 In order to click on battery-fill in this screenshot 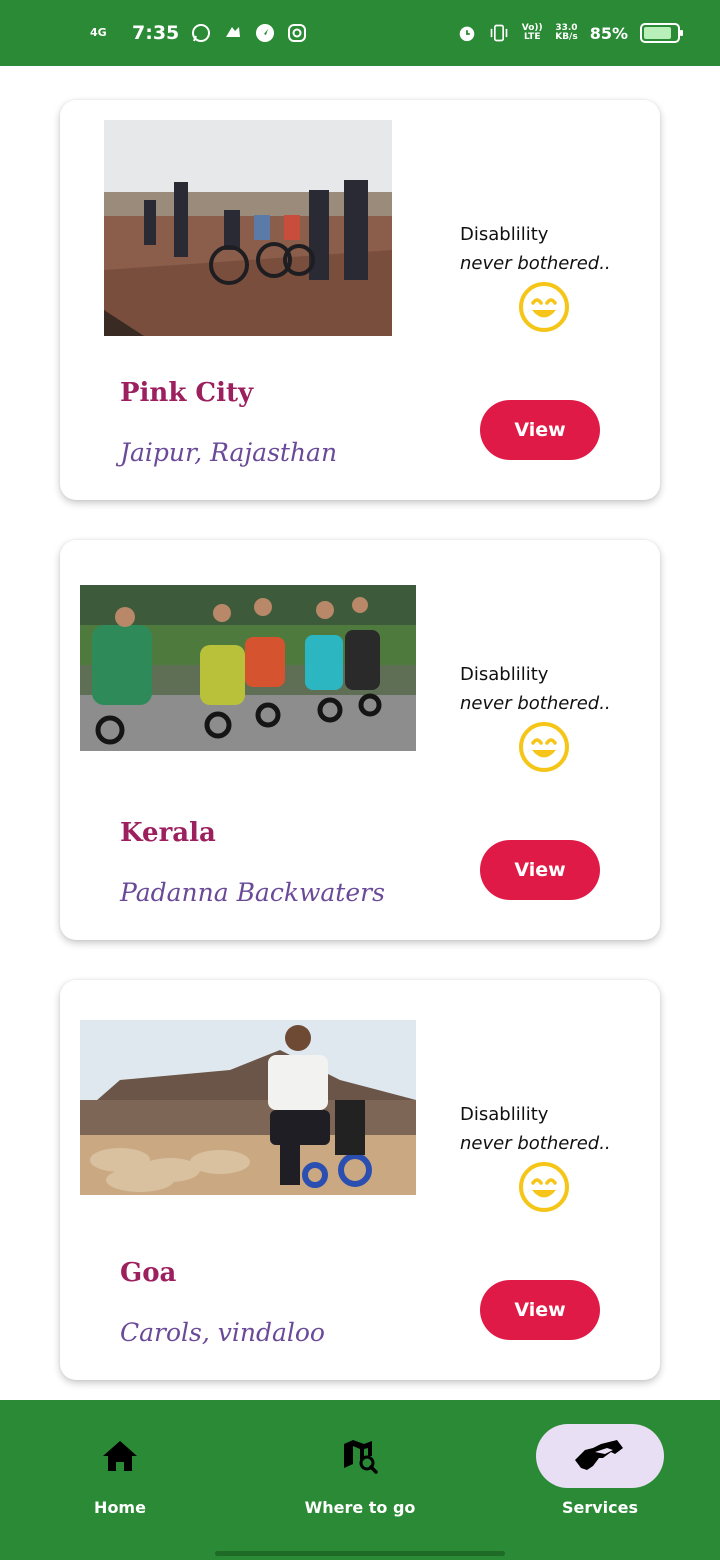, I will do `click(658, 33)`.